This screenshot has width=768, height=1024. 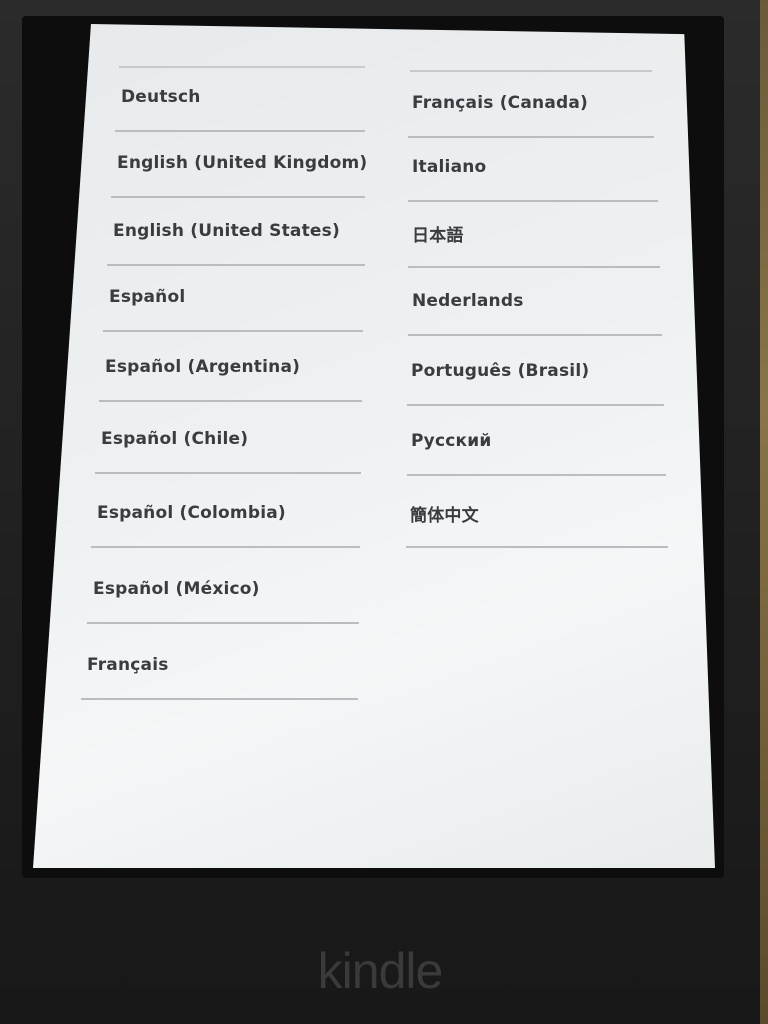 I want to click on language-option-espanol-argentina: Español (Argentina), so click(x=230, y=367).